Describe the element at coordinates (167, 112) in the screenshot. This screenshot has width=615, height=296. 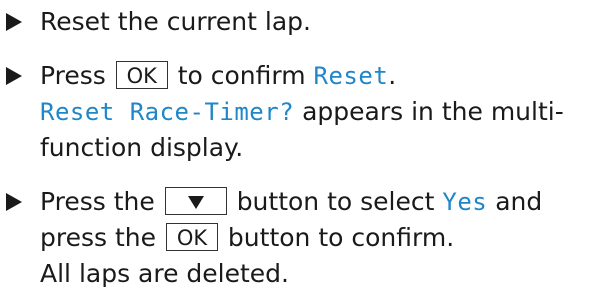
I see `display-text-reset-race-timer: Reset Race-Timer?` at that location.